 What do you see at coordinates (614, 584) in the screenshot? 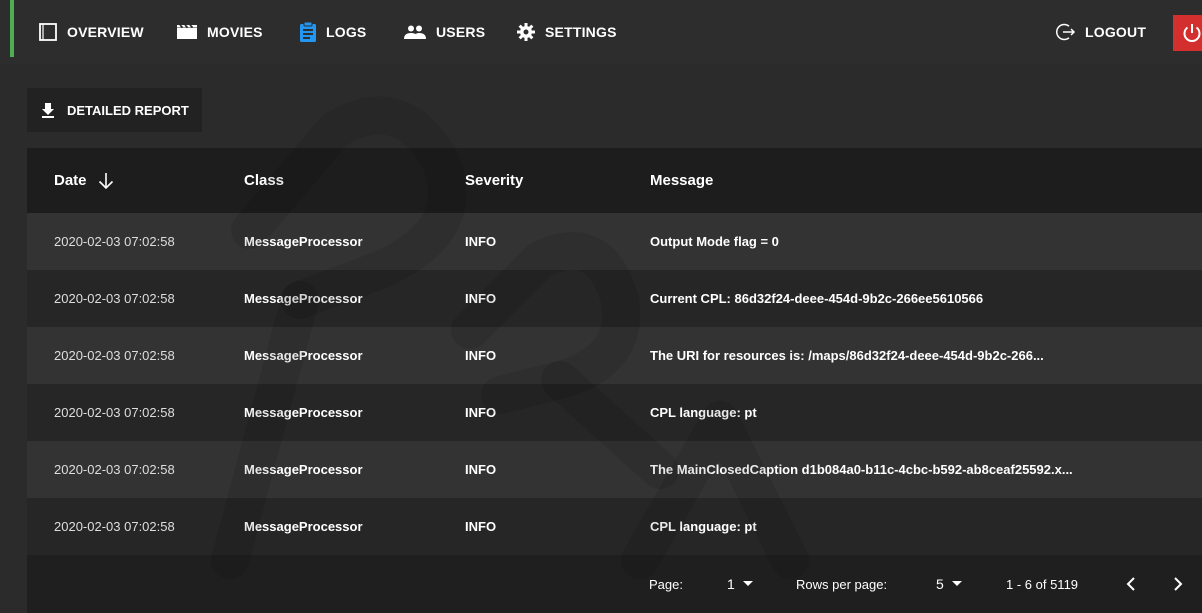
I see `table-pagination: Page: 1 Rows per page: 5 1 - 6 of 5119` at bounding box center [614, 584].